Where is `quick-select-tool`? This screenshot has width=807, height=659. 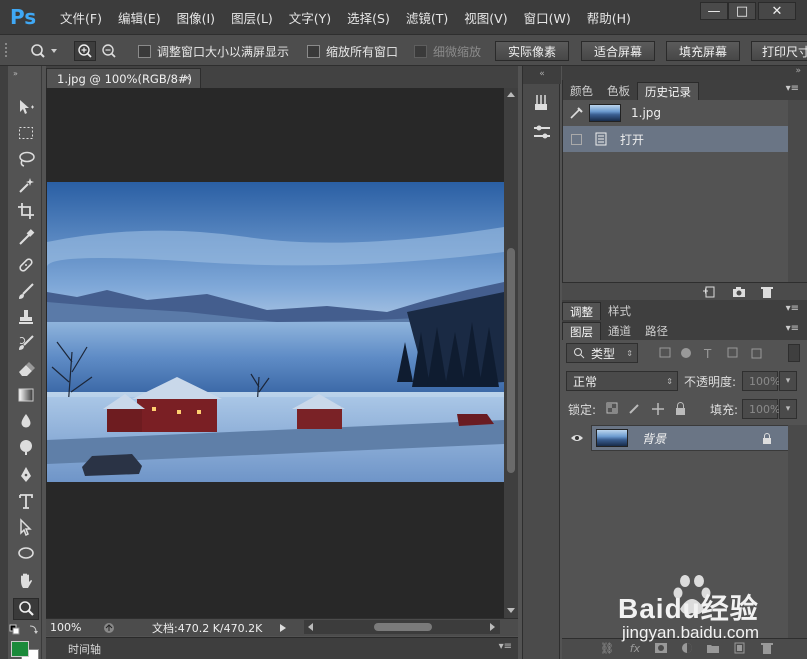 quick-select-tool is located at coordinates (26, 185).